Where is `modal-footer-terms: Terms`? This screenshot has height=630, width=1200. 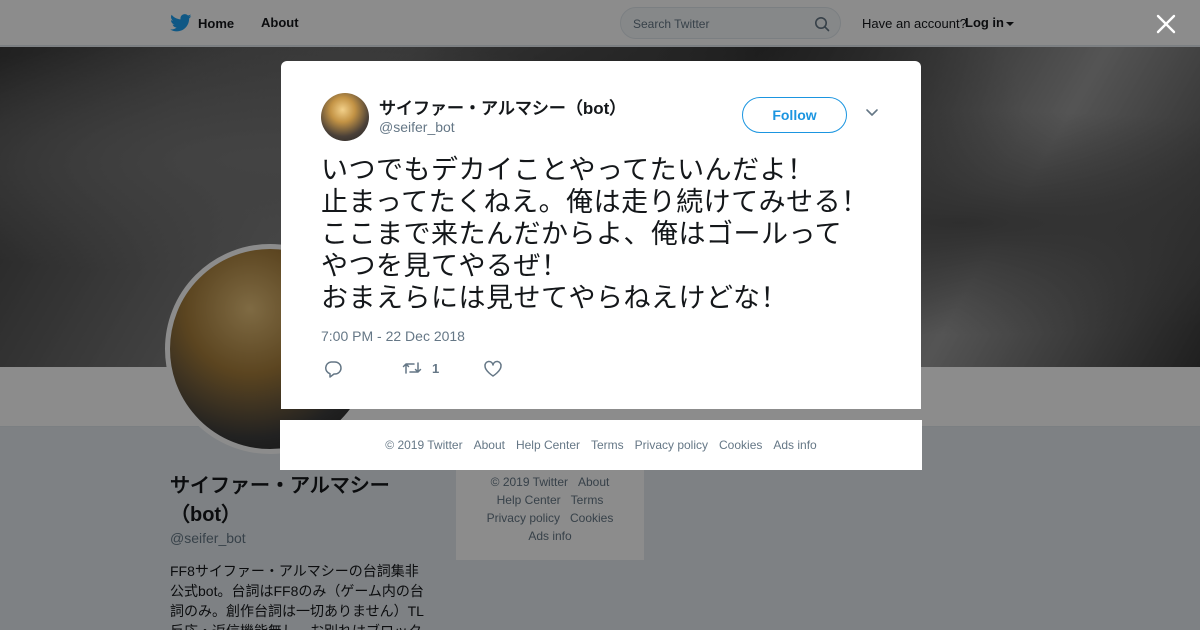 modal-footer-terms: Terms is located at coordinates (607, 445).